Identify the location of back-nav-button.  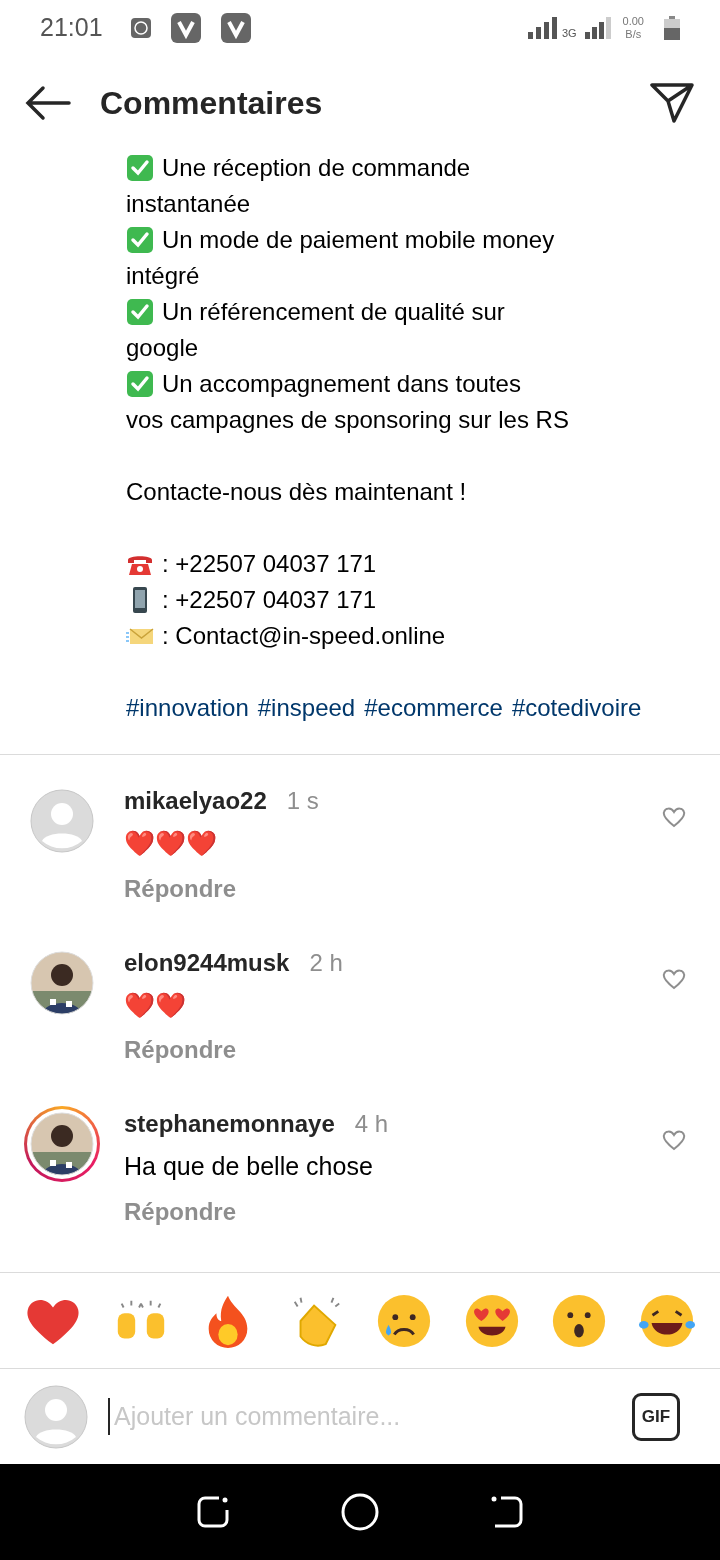
(507, 1512).